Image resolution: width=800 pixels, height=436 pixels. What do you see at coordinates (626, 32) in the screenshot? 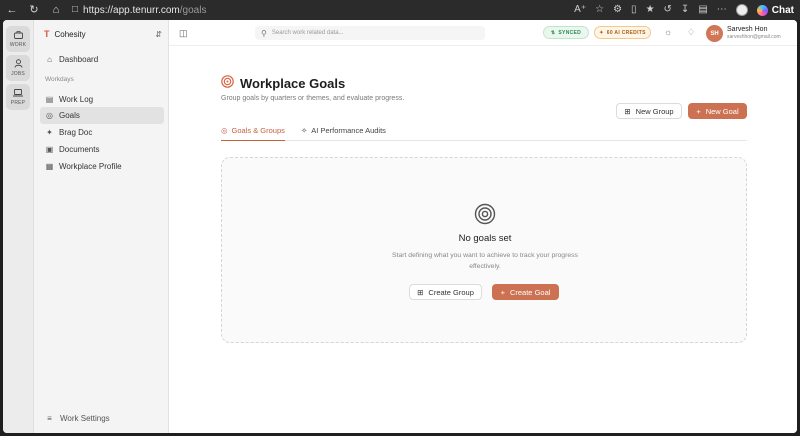
I see `credits-label: 60 AI CREDITS` at bounding box center [626, 32].